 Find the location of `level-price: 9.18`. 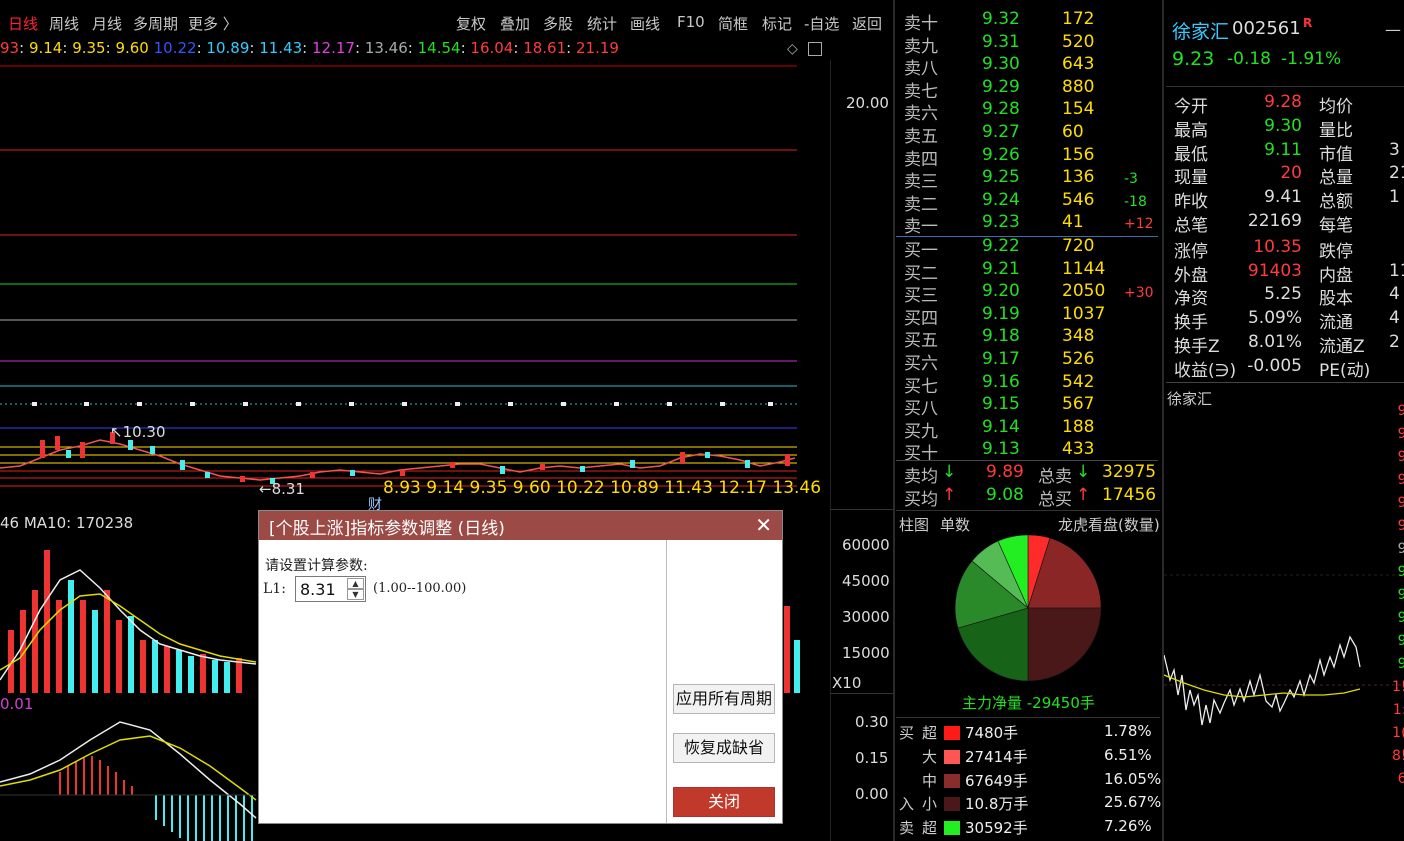

level-price: 9.18 is located at coordinates (1001, 336).